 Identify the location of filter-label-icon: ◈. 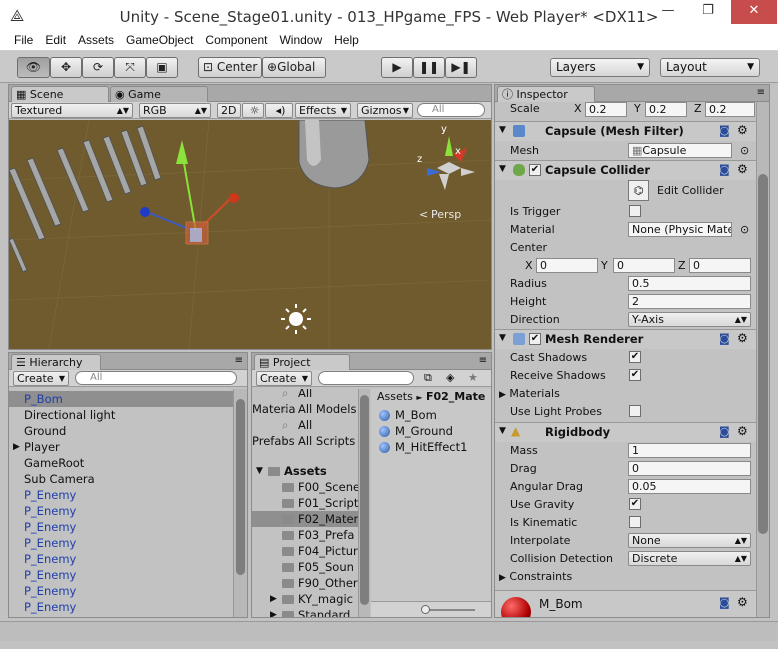
(450, 377).